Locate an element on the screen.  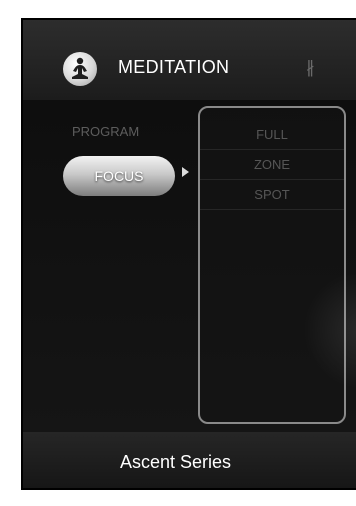
series-label: Ascent Series is located at coordinates (176, 462).